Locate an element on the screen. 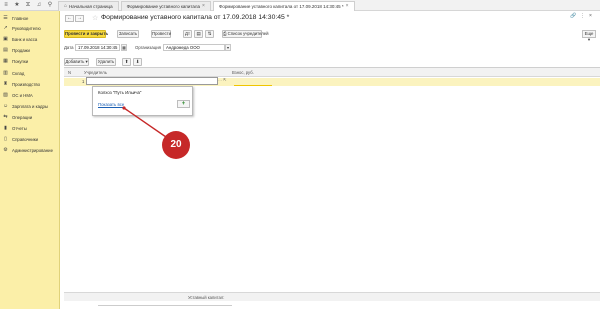 This screenshot has width=600, height=309. date-label: Дата is located at coordinates (69, 47).